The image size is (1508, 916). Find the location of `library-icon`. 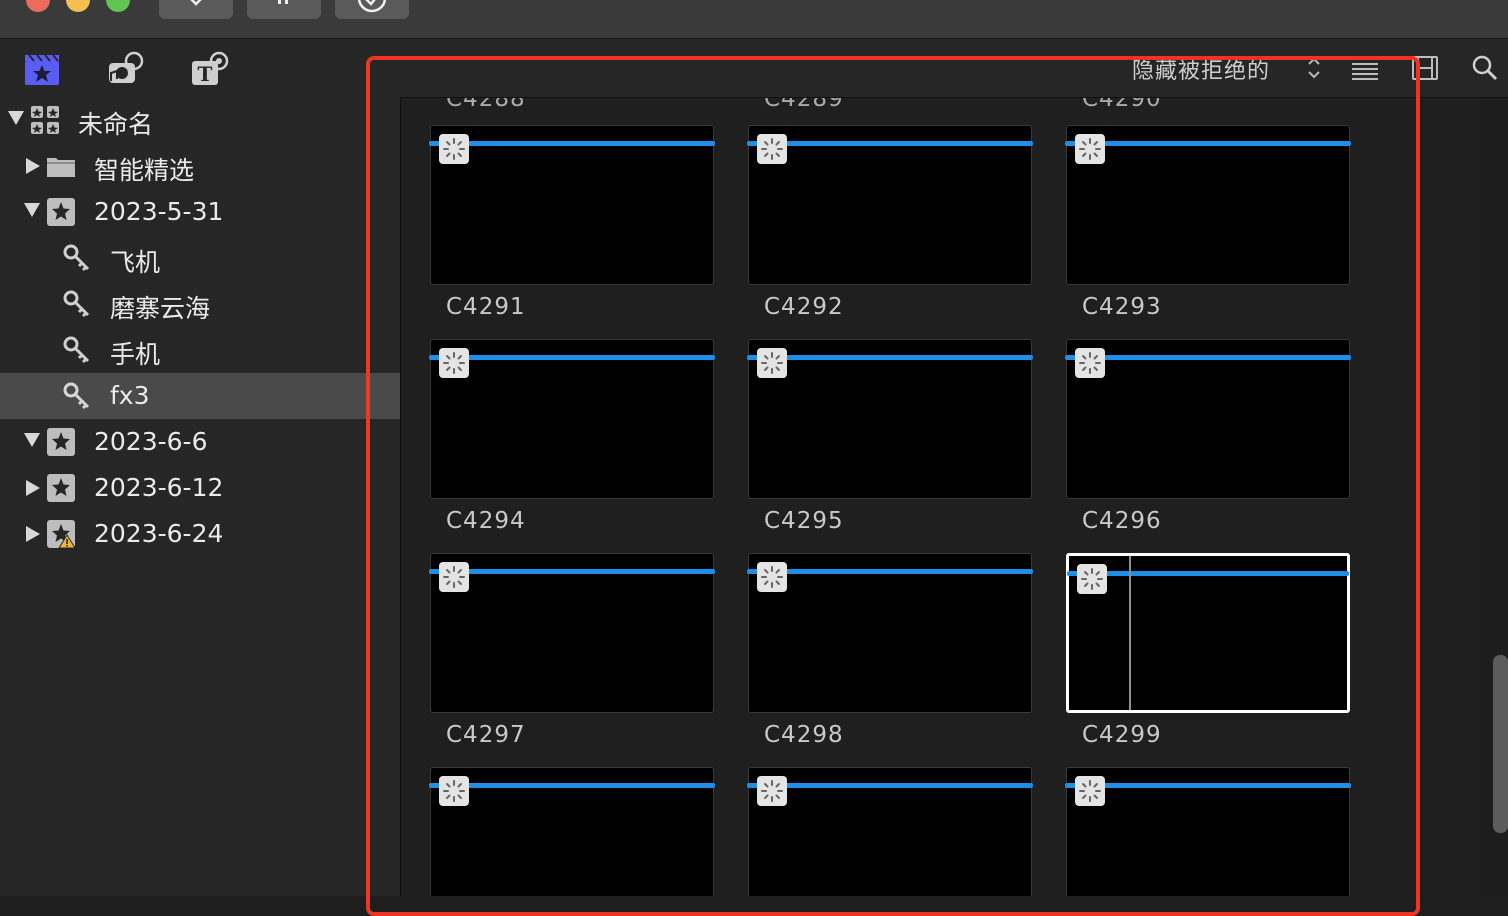

library-icon is located at coordinates (45, 120).